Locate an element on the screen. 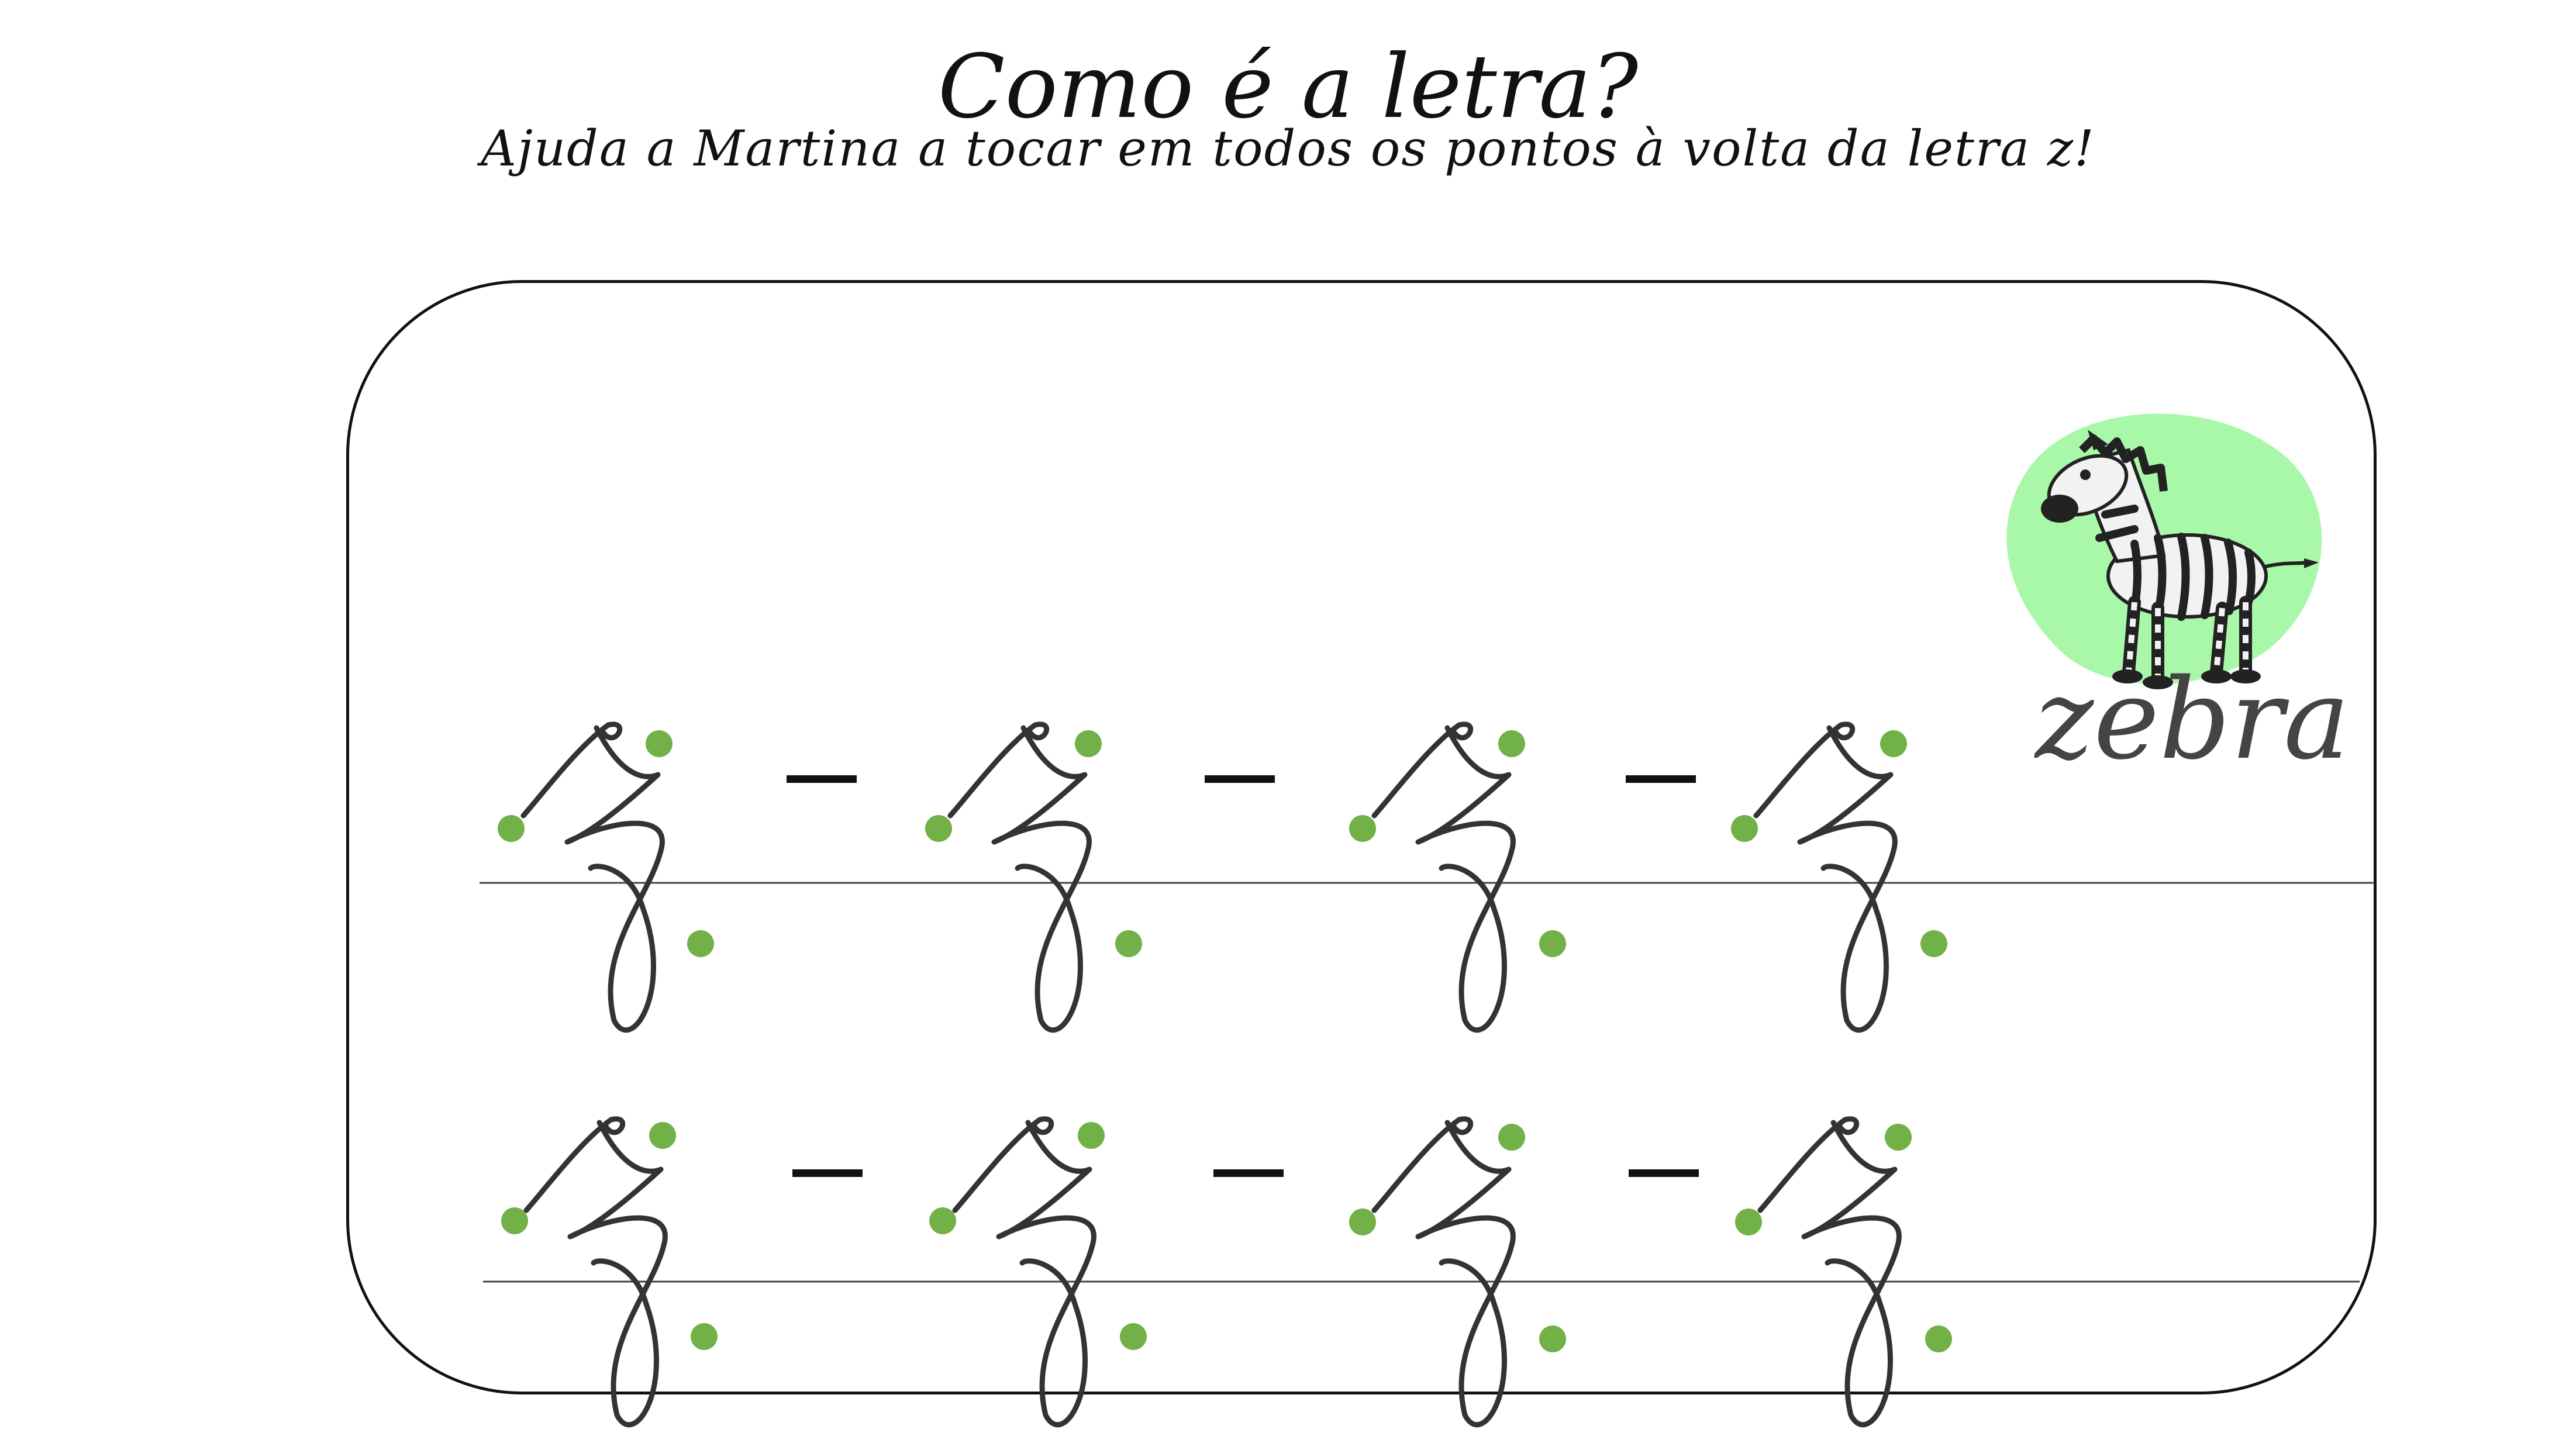 Image resolution: width=2576 pixels, height=1450 pixels. zebra-icon is located at coordinates (2164, 551).